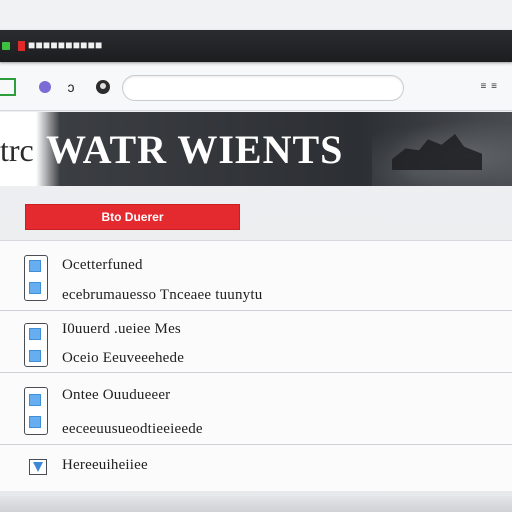  Describe the element at coordinates (105, 465) in the screenshot. I see `list-item-title: Hereeuiheiiee` at that location.